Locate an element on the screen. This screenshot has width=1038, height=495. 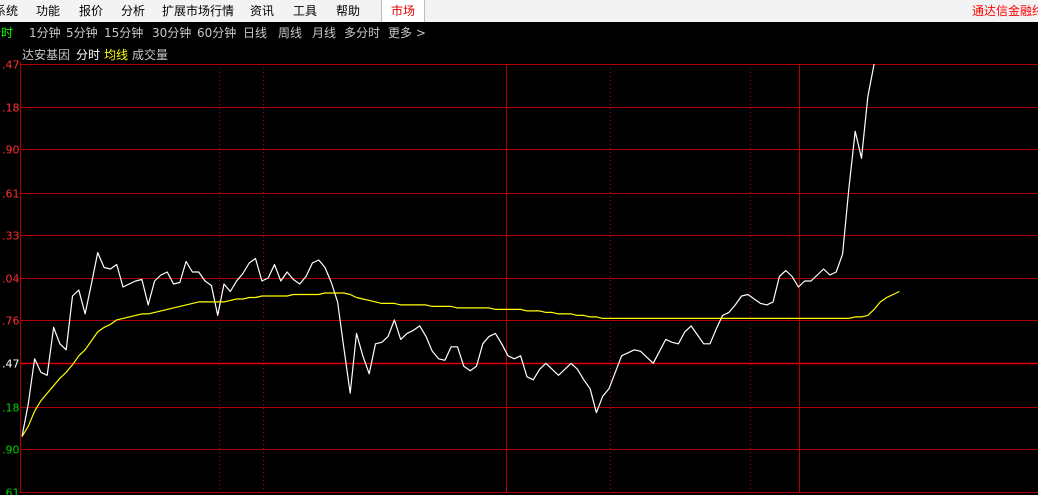
chart-legend: 达安基因 分时 均线 成交量 is located at coordinates (95, 55).